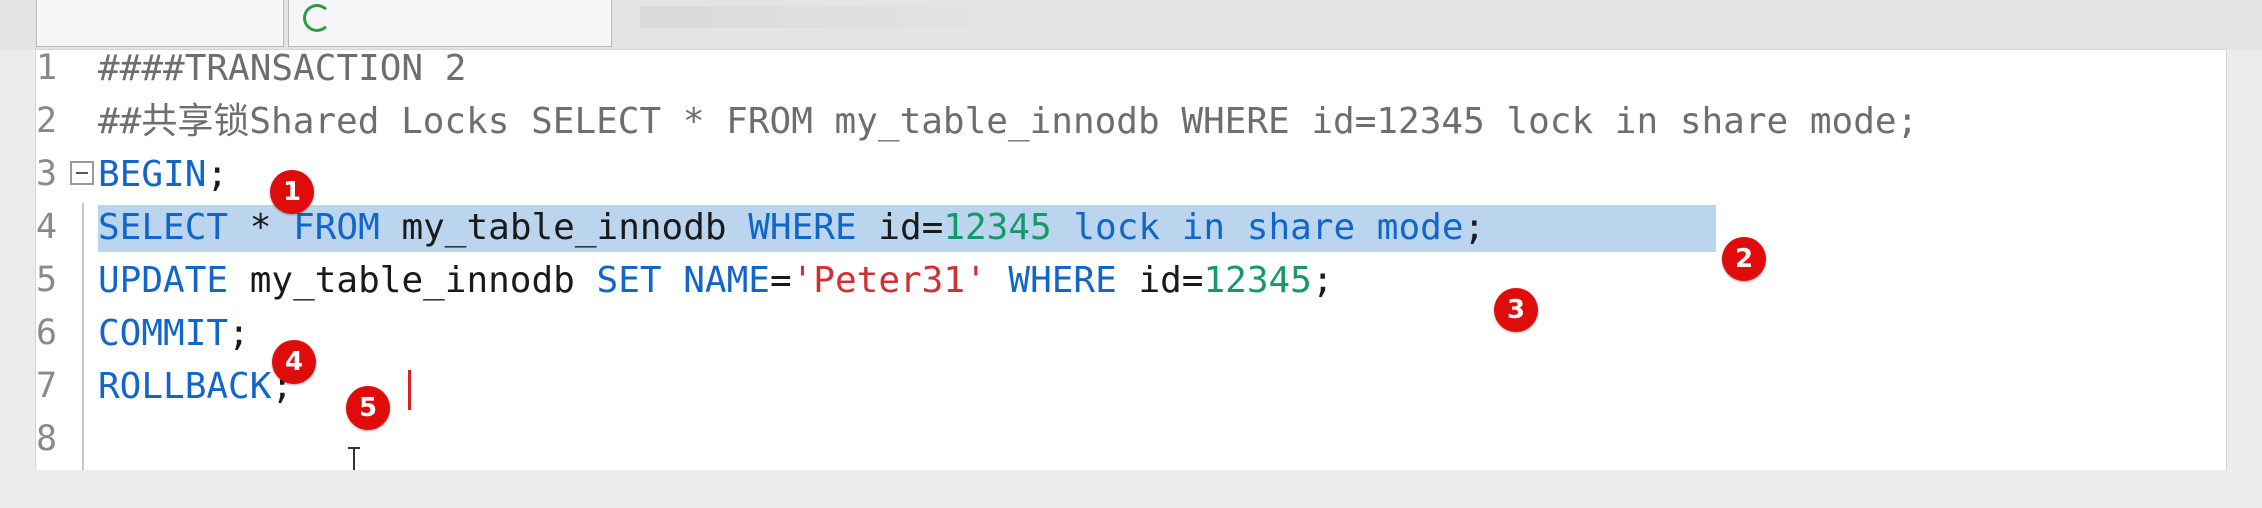 This screenshot has height=508, width=2262. I want to click on annotation-badge-5: 5, so click(368, 408).